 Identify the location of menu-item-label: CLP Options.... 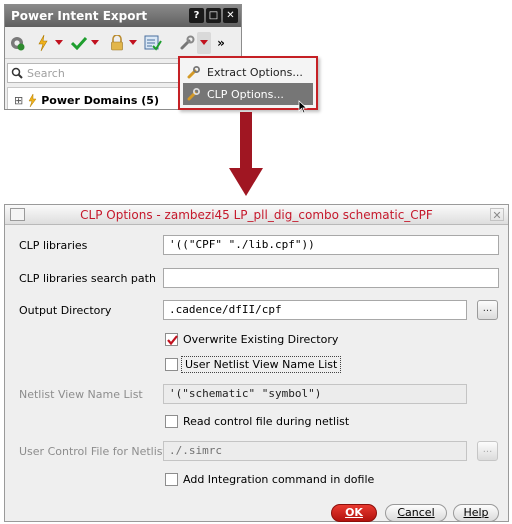
(245, 94).